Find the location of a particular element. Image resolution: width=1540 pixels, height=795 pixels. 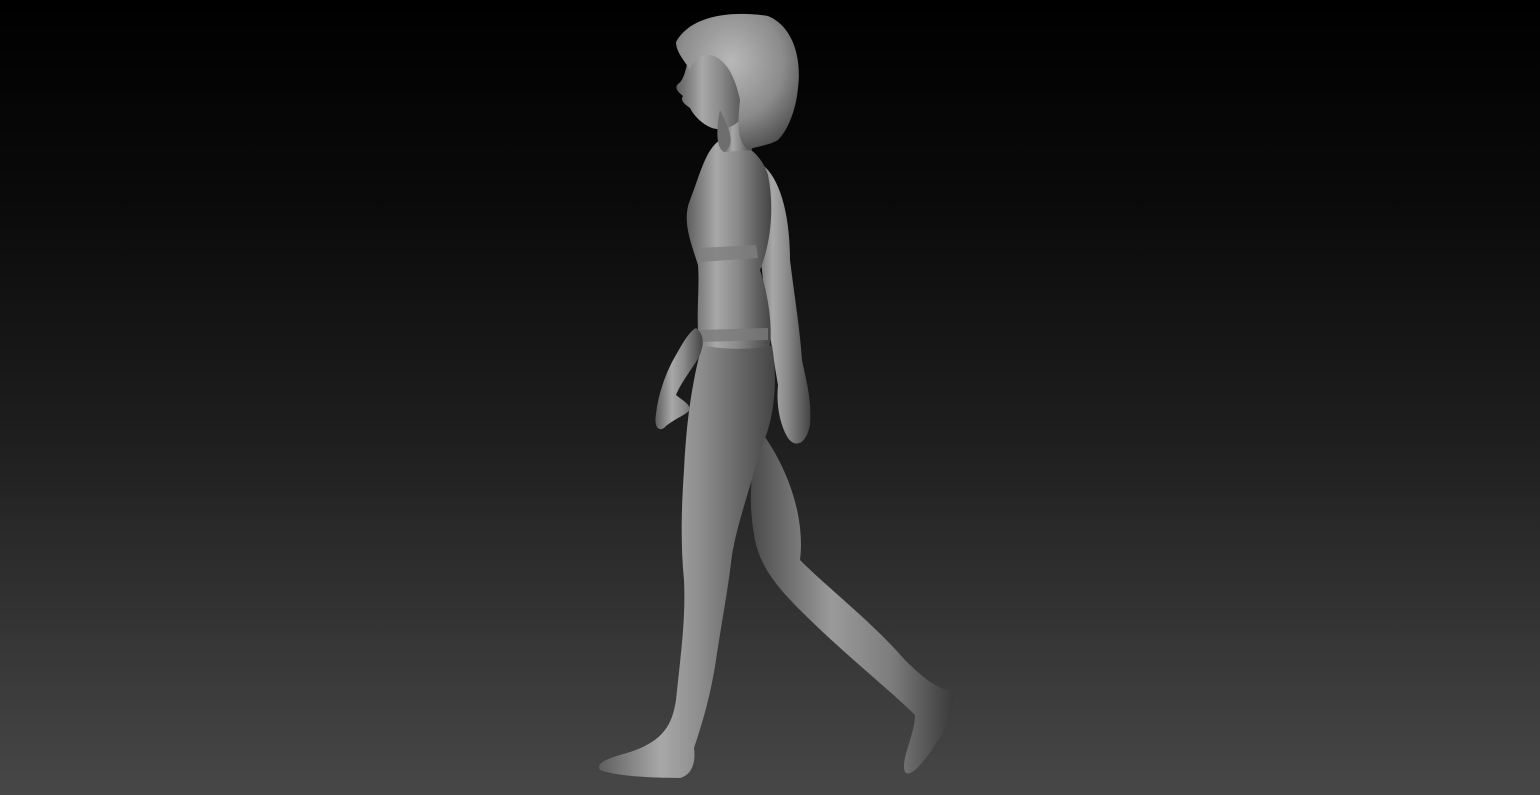

garment-band-bottom is located at coordinates (734, 335).